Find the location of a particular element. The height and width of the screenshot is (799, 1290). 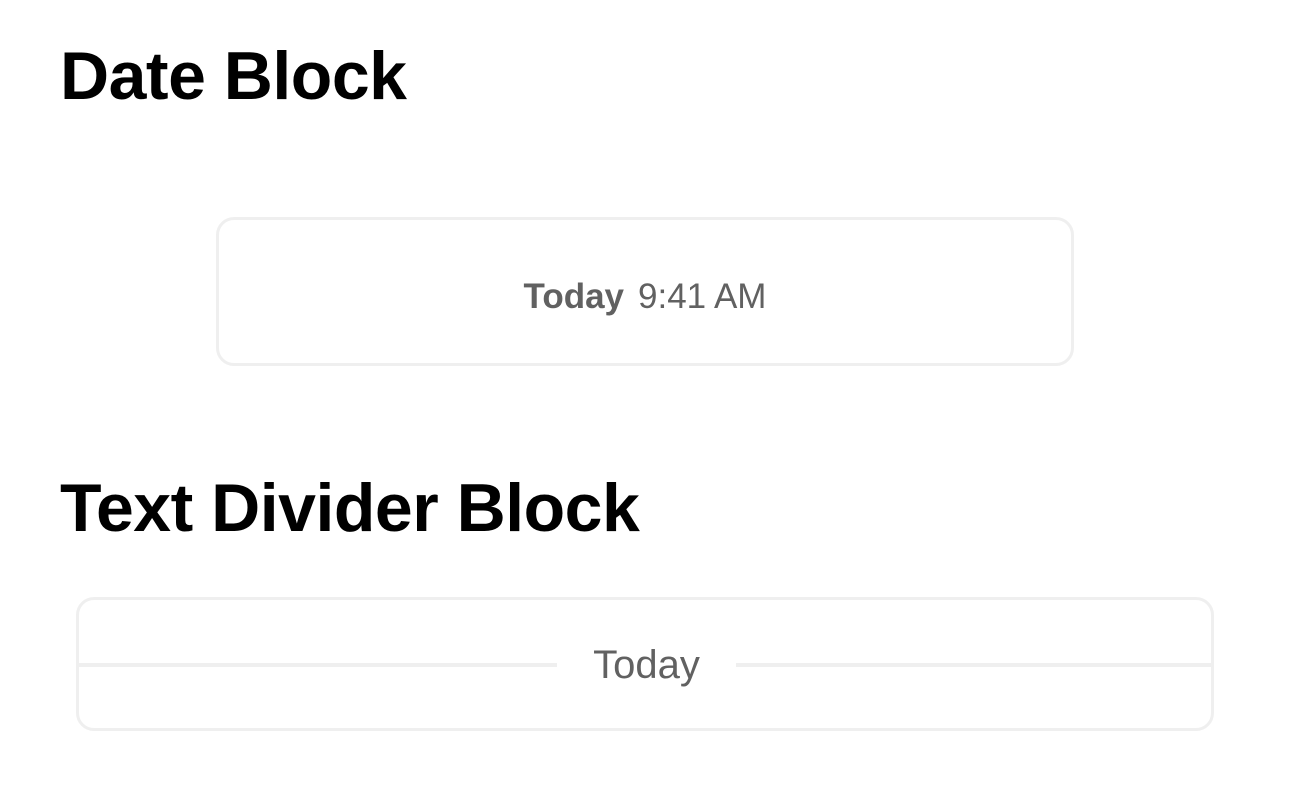

date-row: Today 9:41 AM is located at coordinates (645, 297).